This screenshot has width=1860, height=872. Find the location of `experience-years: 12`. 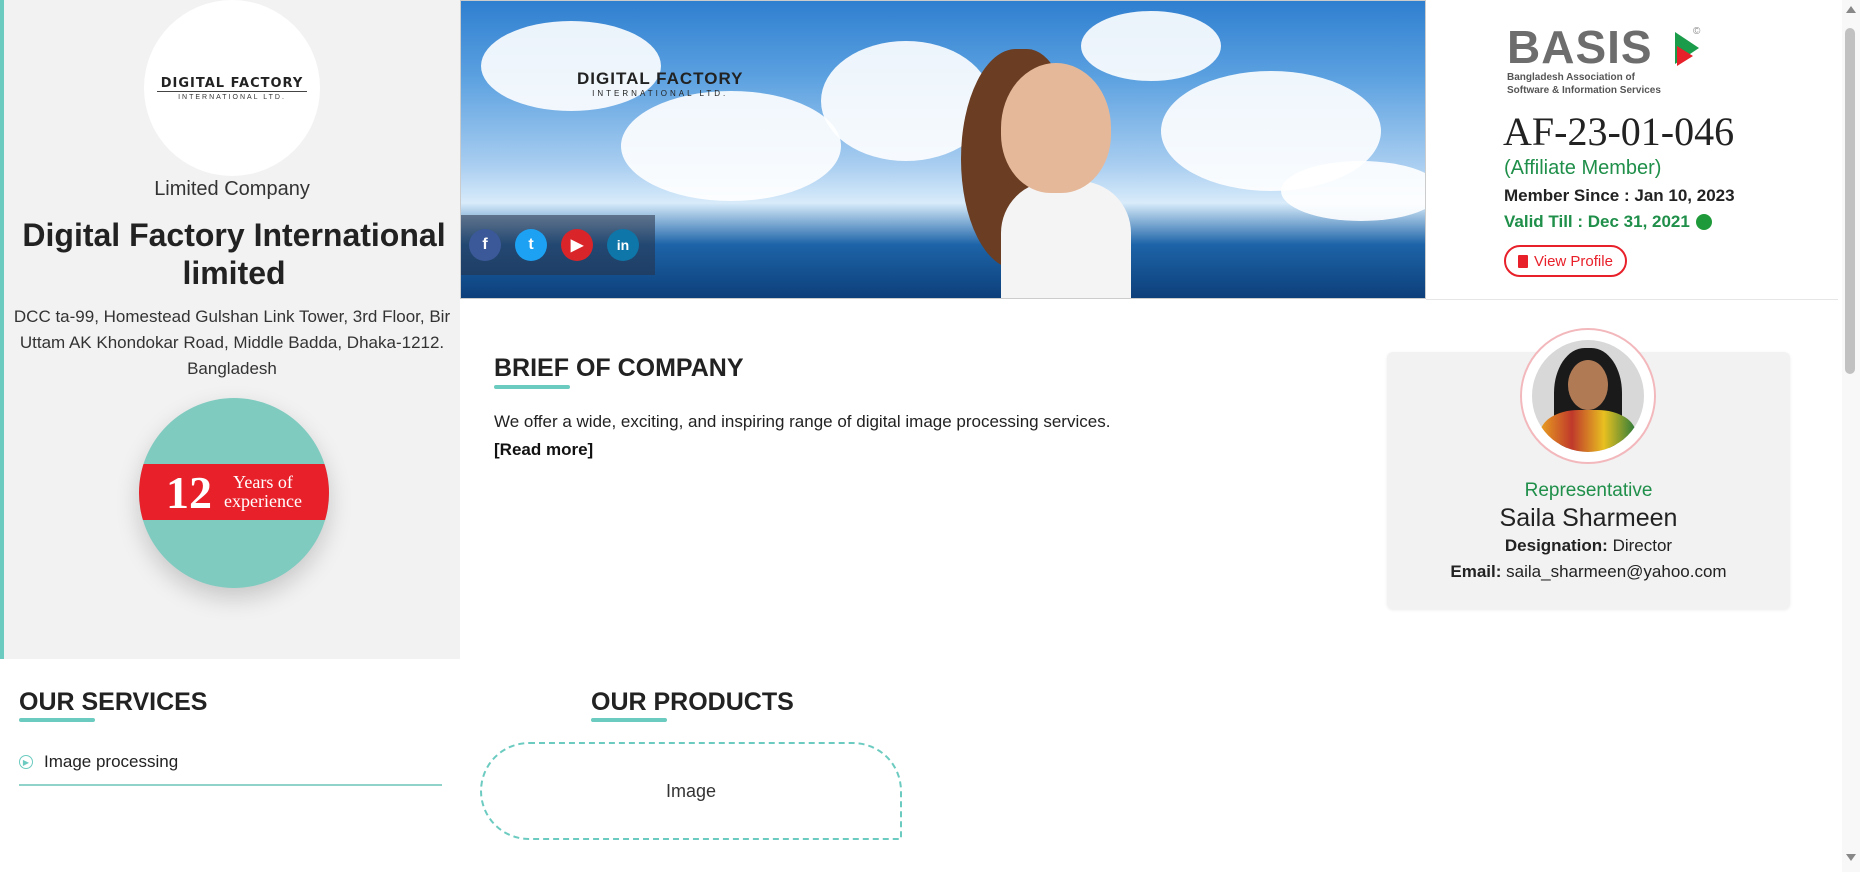

experience-years: 12 is located at coordinates (189, 492).